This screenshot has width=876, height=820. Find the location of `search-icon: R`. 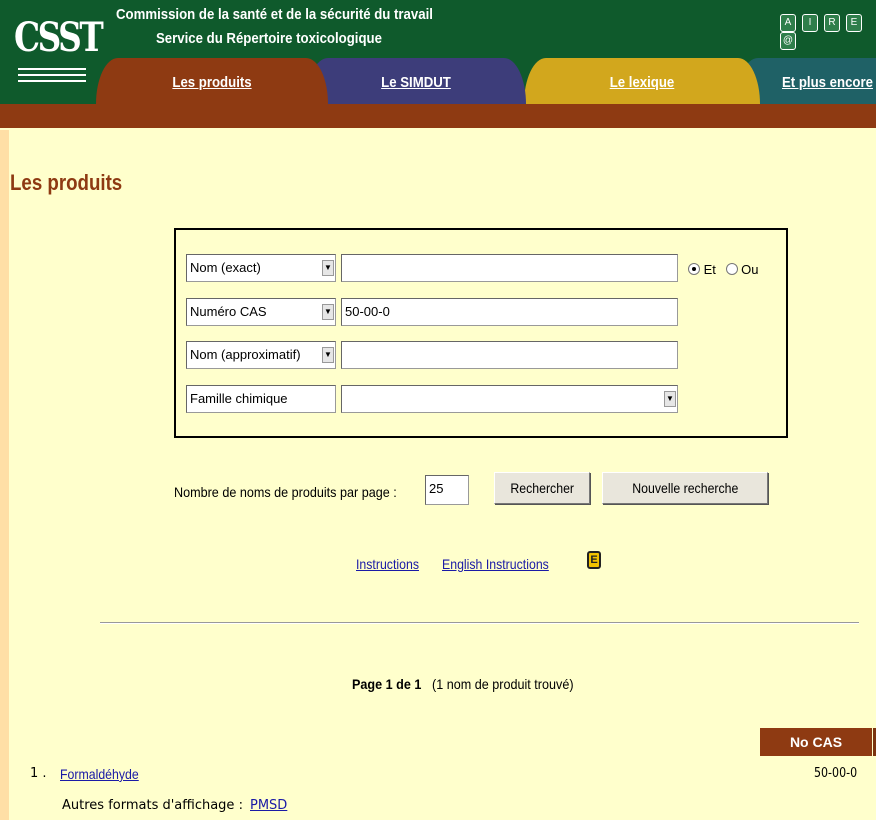

search-icon: R is located at coordinates (832, 23).